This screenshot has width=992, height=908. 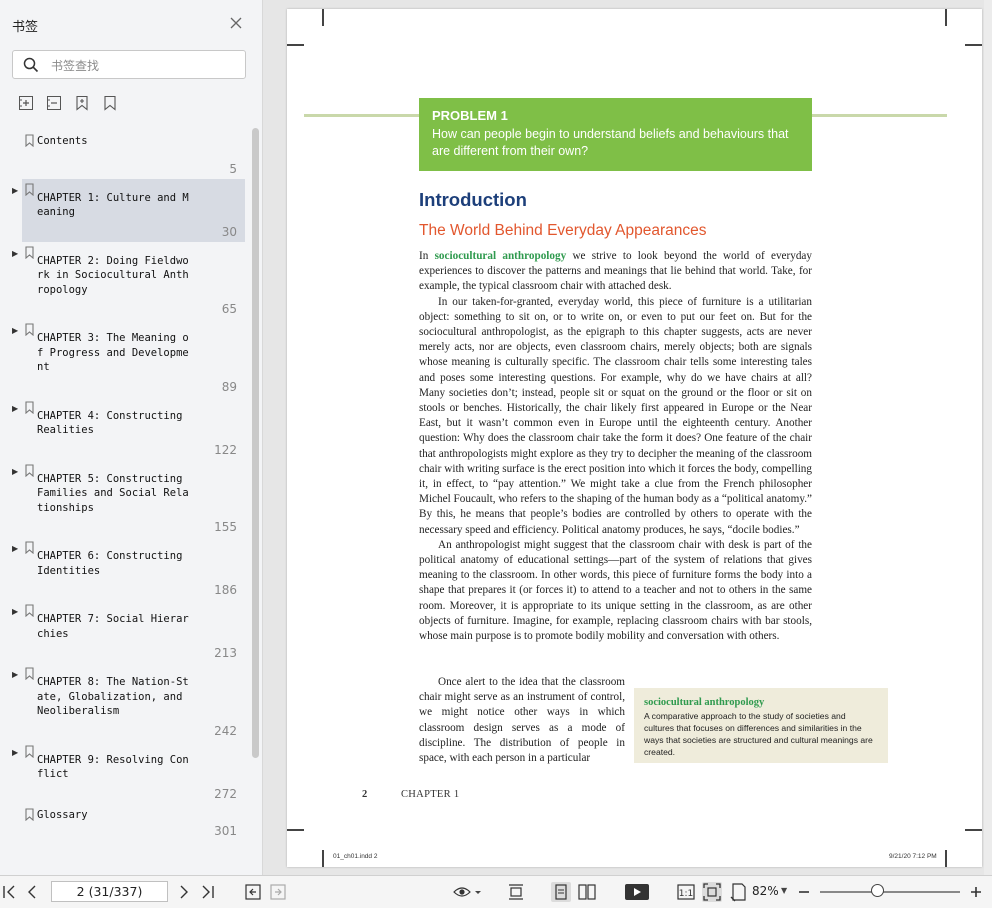 I want to click on single-page-view-icon, so click(x=516, y=892).